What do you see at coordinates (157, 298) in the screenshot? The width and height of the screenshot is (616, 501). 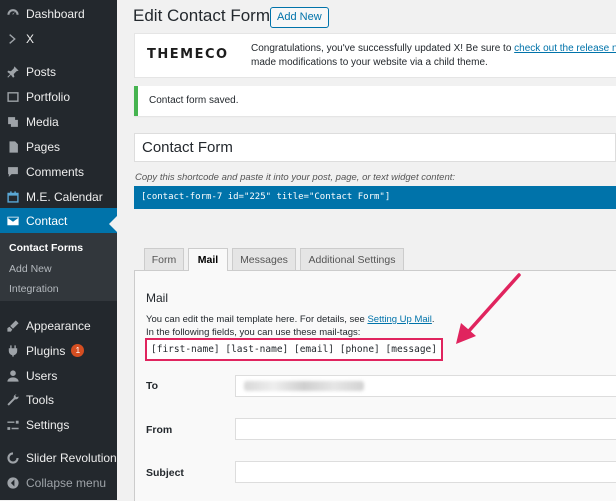 I see `mail-heading: Mail` at bounding box center [157, 298].